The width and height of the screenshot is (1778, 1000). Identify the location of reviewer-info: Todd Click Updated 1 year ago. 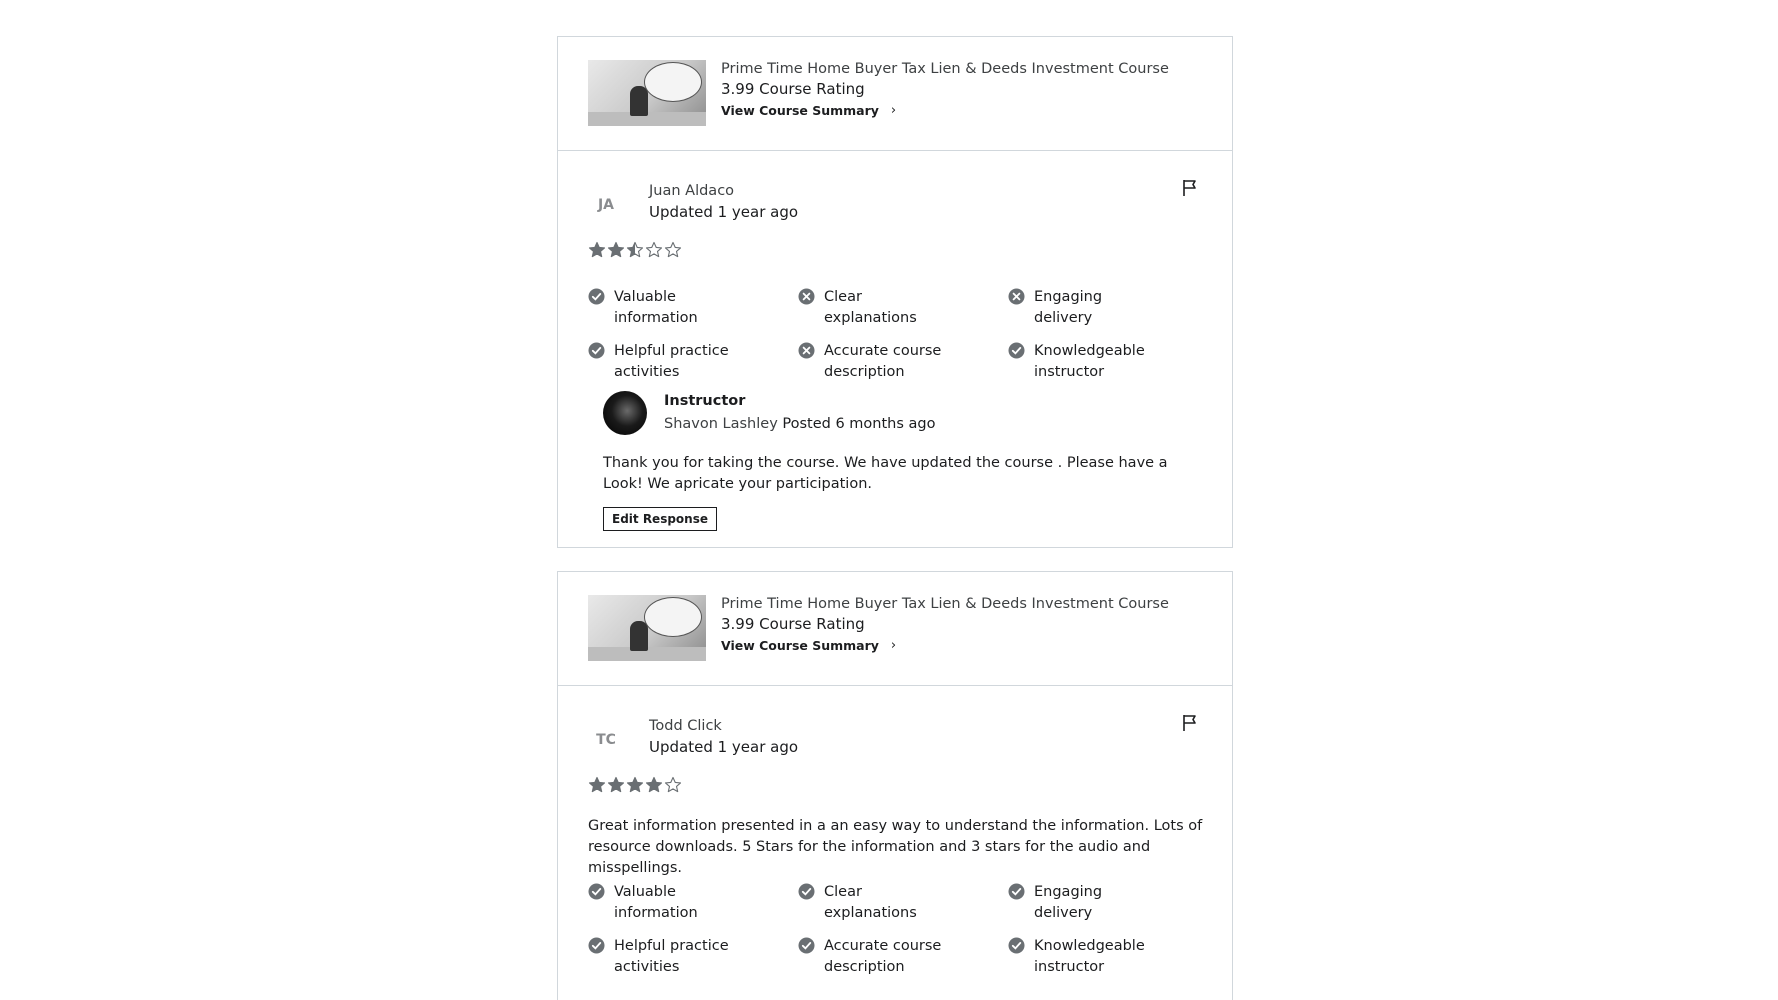
(723, 737).